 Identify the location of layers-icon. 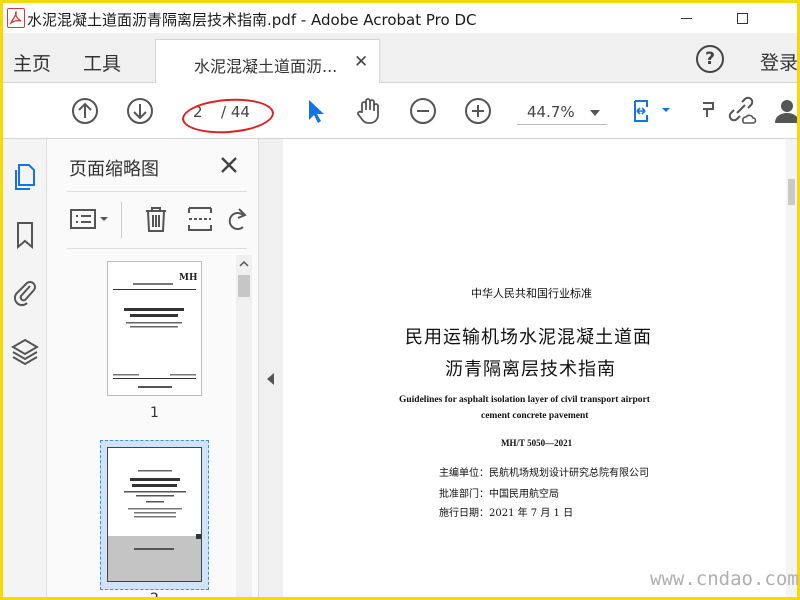
(25, 352).